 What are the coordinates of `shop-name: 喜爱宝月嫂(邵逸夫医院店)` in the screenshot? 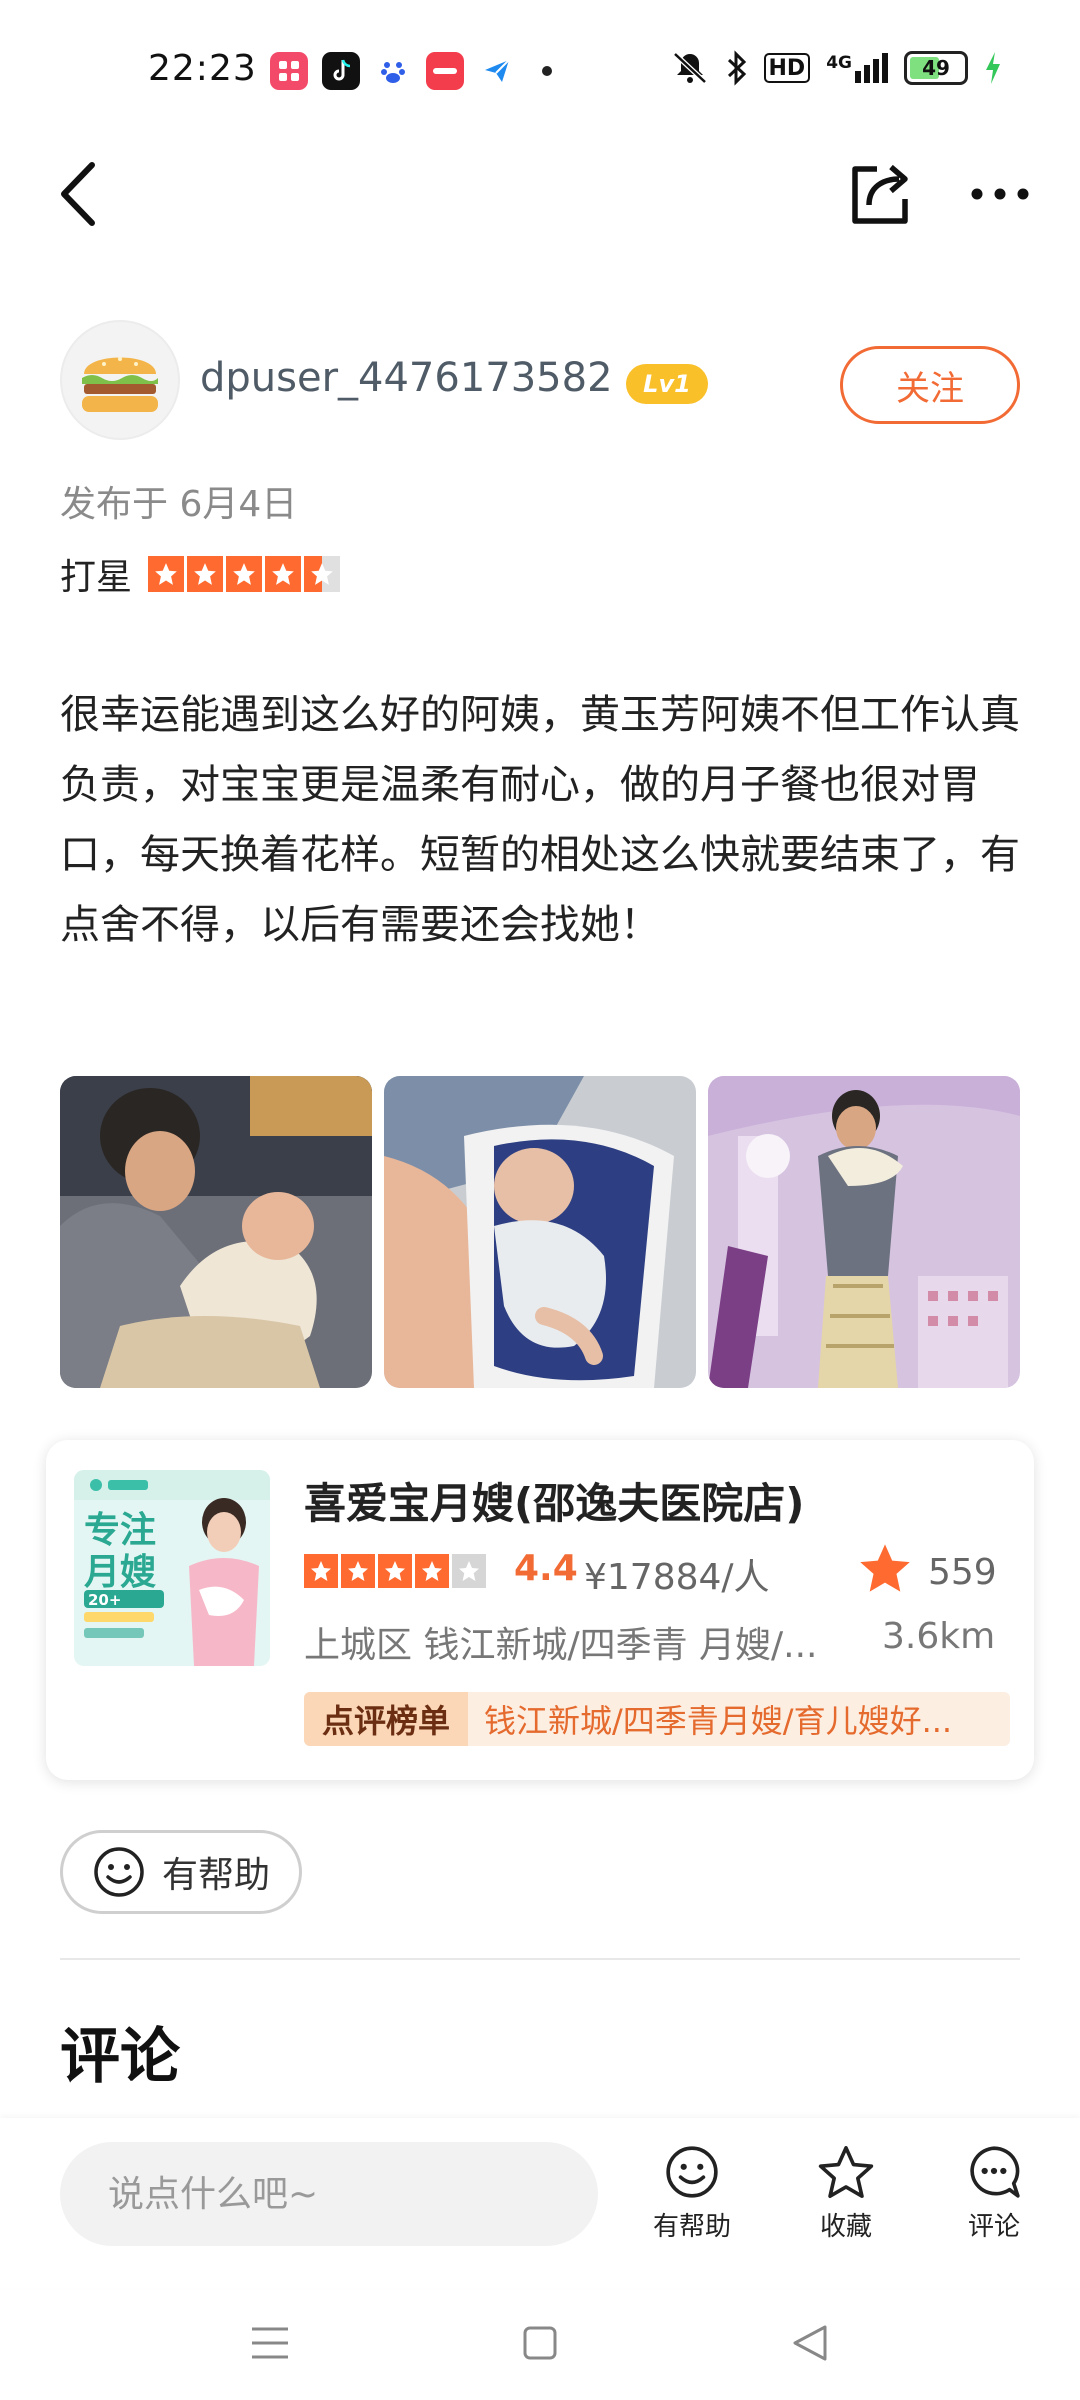 It's located at (554, 1500).